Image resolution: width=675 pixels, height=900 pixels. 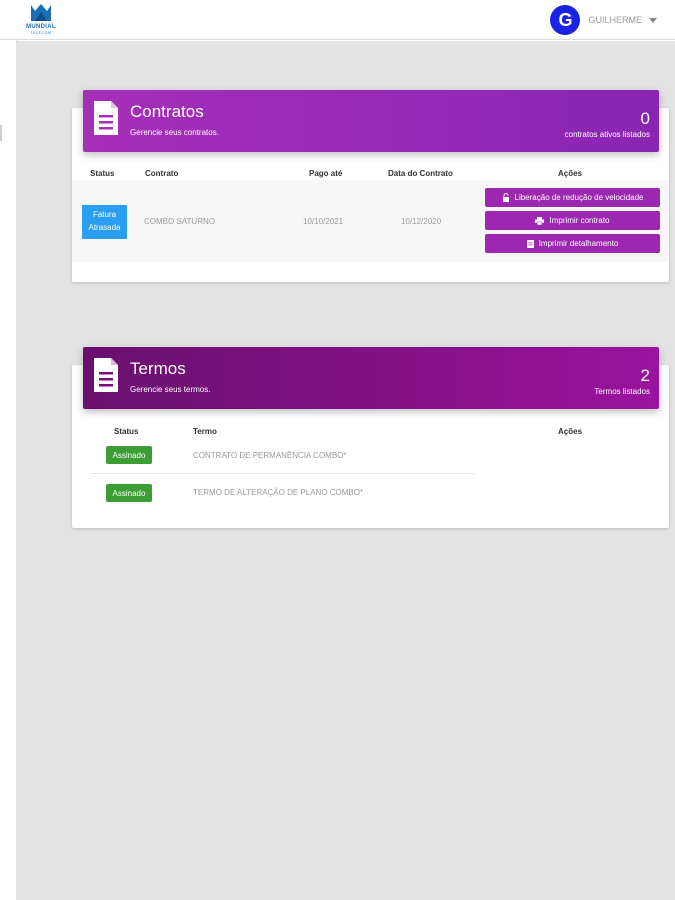 What do you see at coordinates (337, 20) in the screenshot?
I see `top-bar: MUNDIAL TELECOM G GUILHERME` at bounding box center [337, 20].